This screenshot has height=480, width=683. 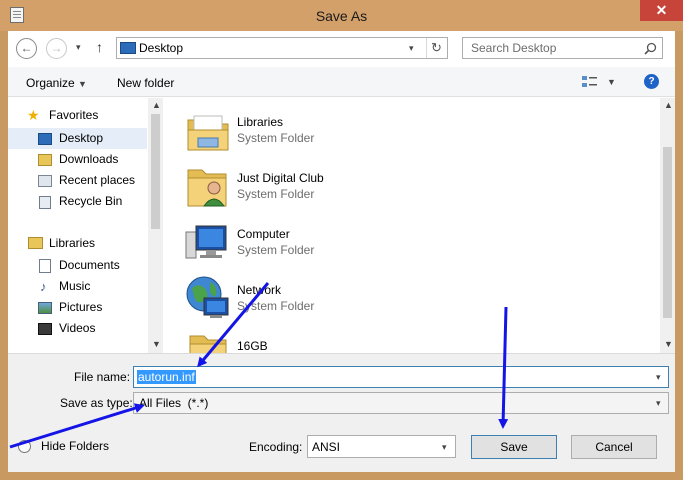 What do you see at coordinates (233, 325) in the screenshot?
I see `arrow-to-filename` at bounding box center [233, 325].